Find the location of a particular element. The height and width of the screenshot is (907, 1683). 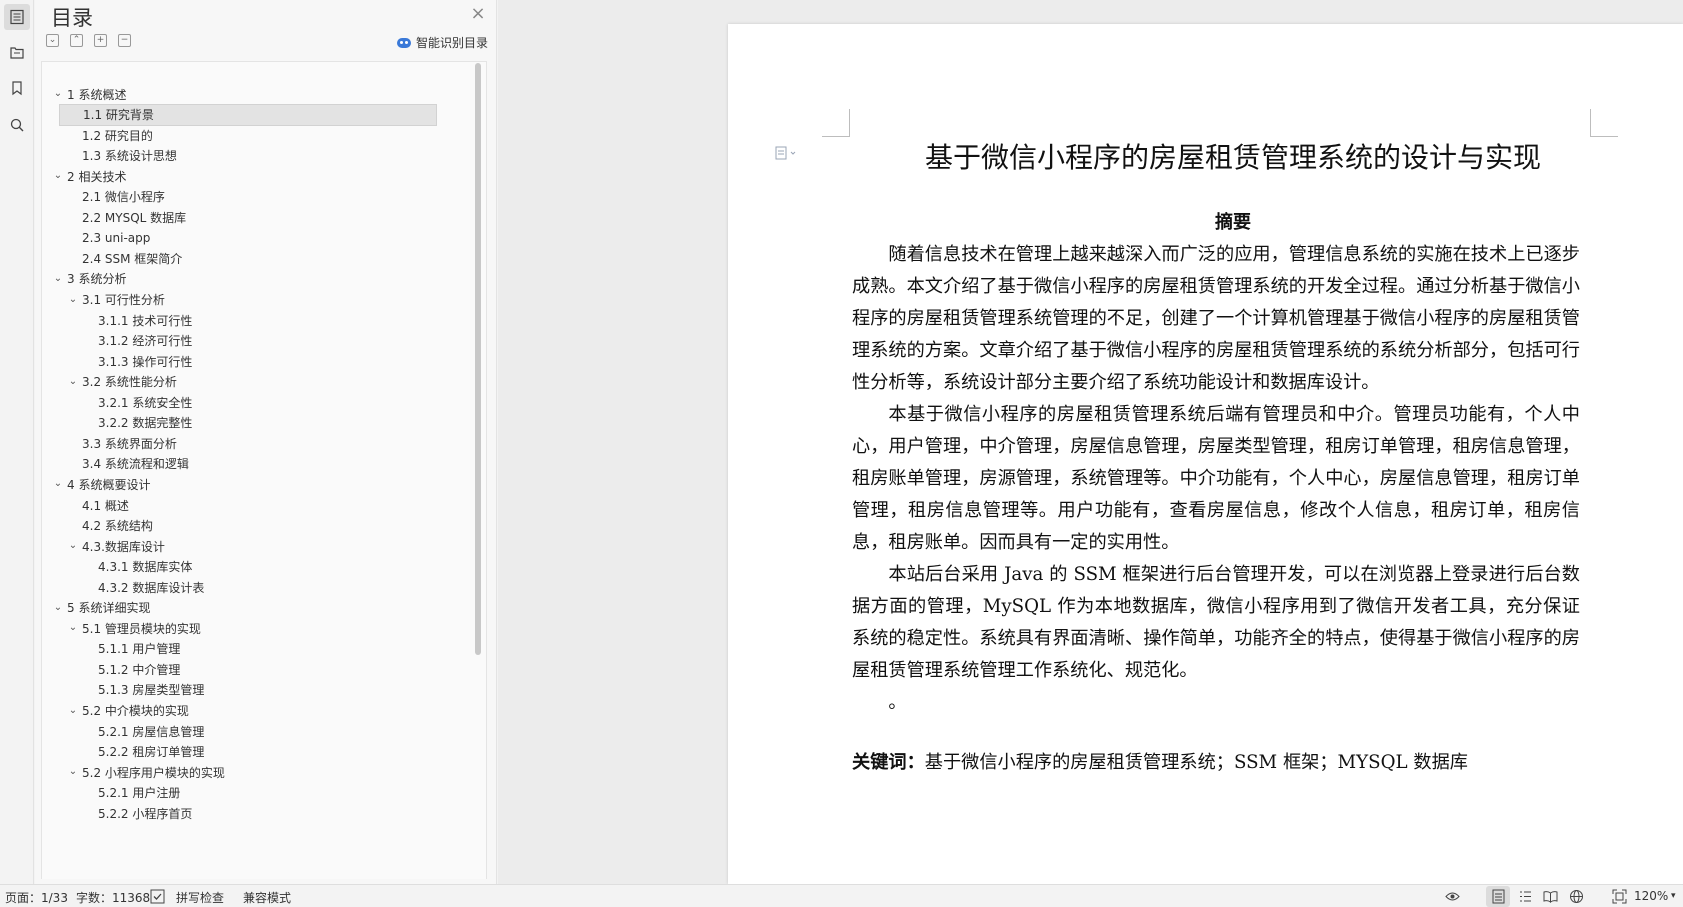

toc-item: ⌄ 5.1 管理员模块的实现 is located at coordinates (121, 628).